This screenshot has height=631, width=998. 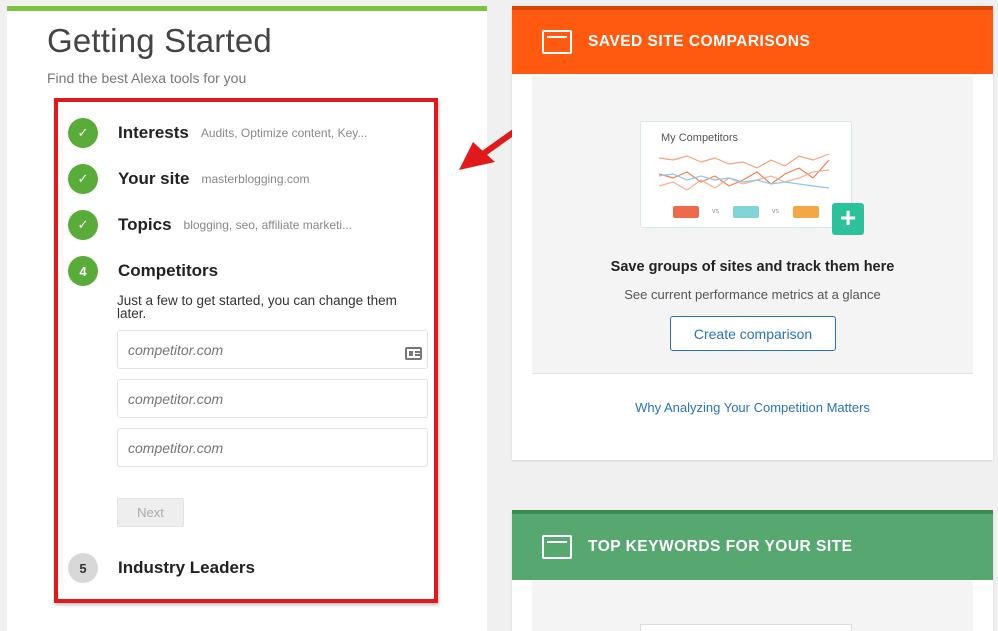 I want to click on card-body, so click(x=752, y=605).